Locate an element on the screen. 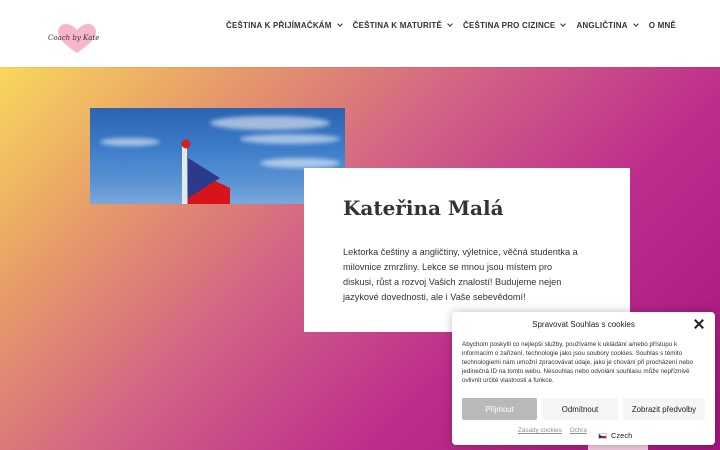 The image size is (720, 450). nav-label: O MNĚ is located at coordinates (662, 25).